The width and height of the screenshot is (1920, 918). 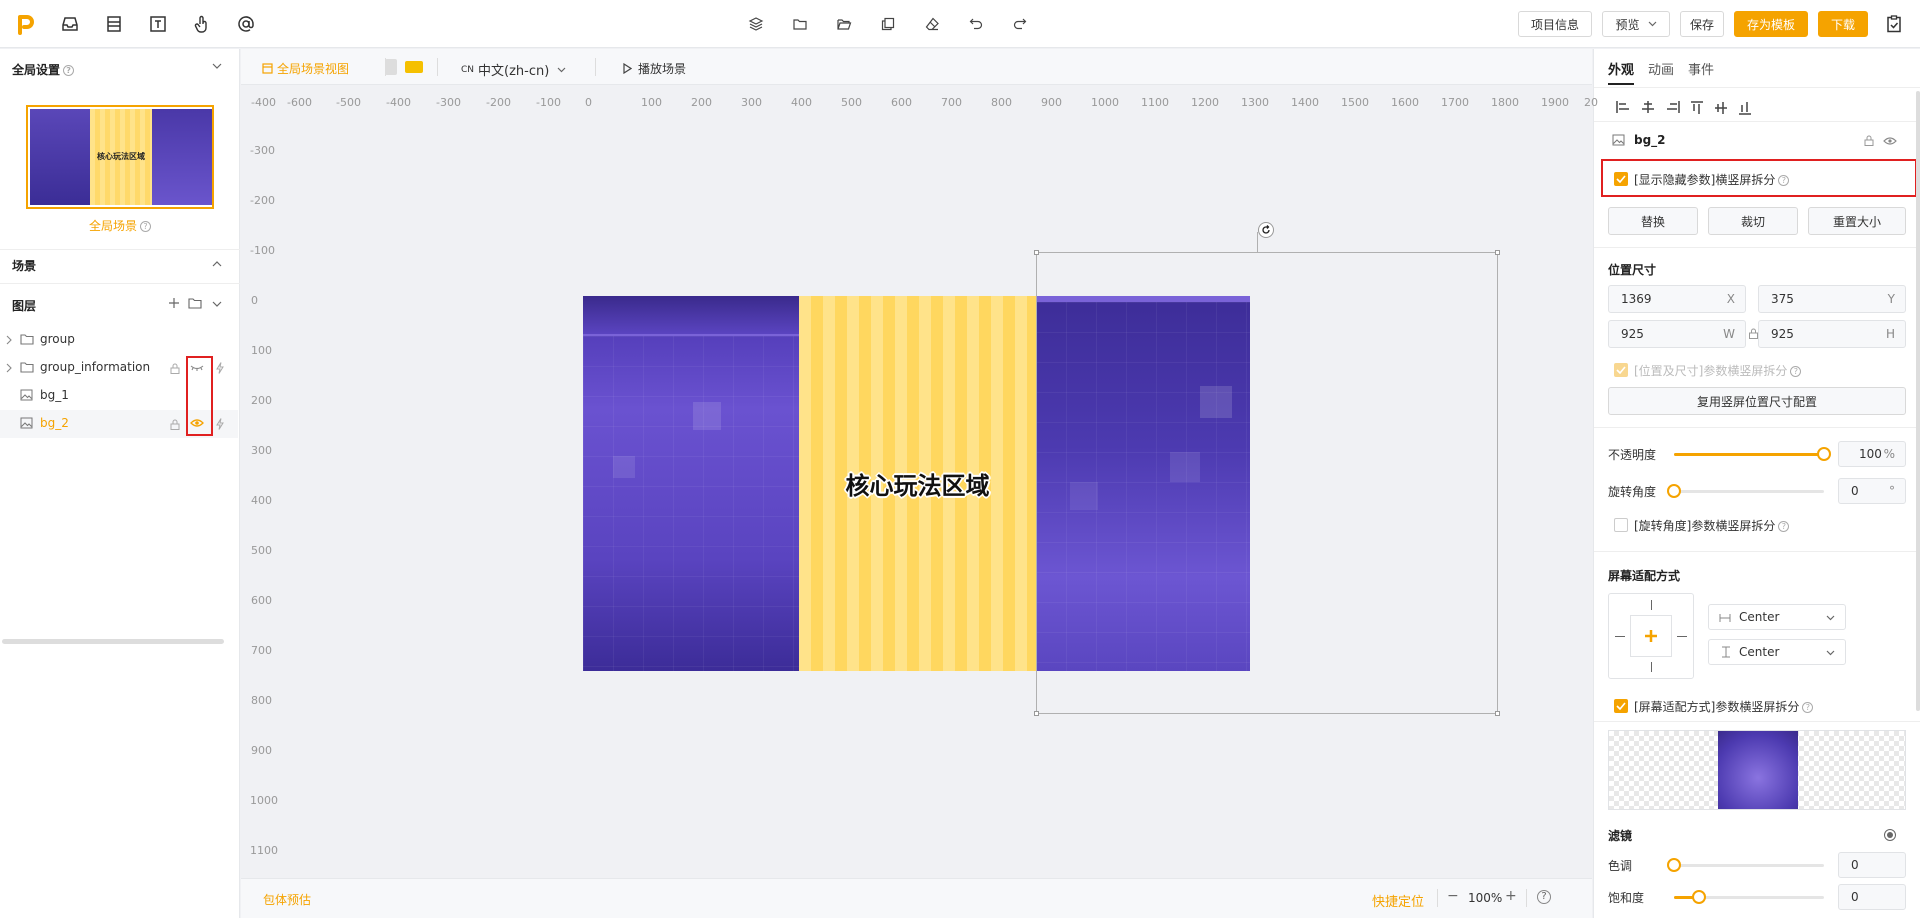 What do you see at coordinates (1843, 24) in the screenshot?
I see `download-button: 下载` at bounding box center [1843, 24].